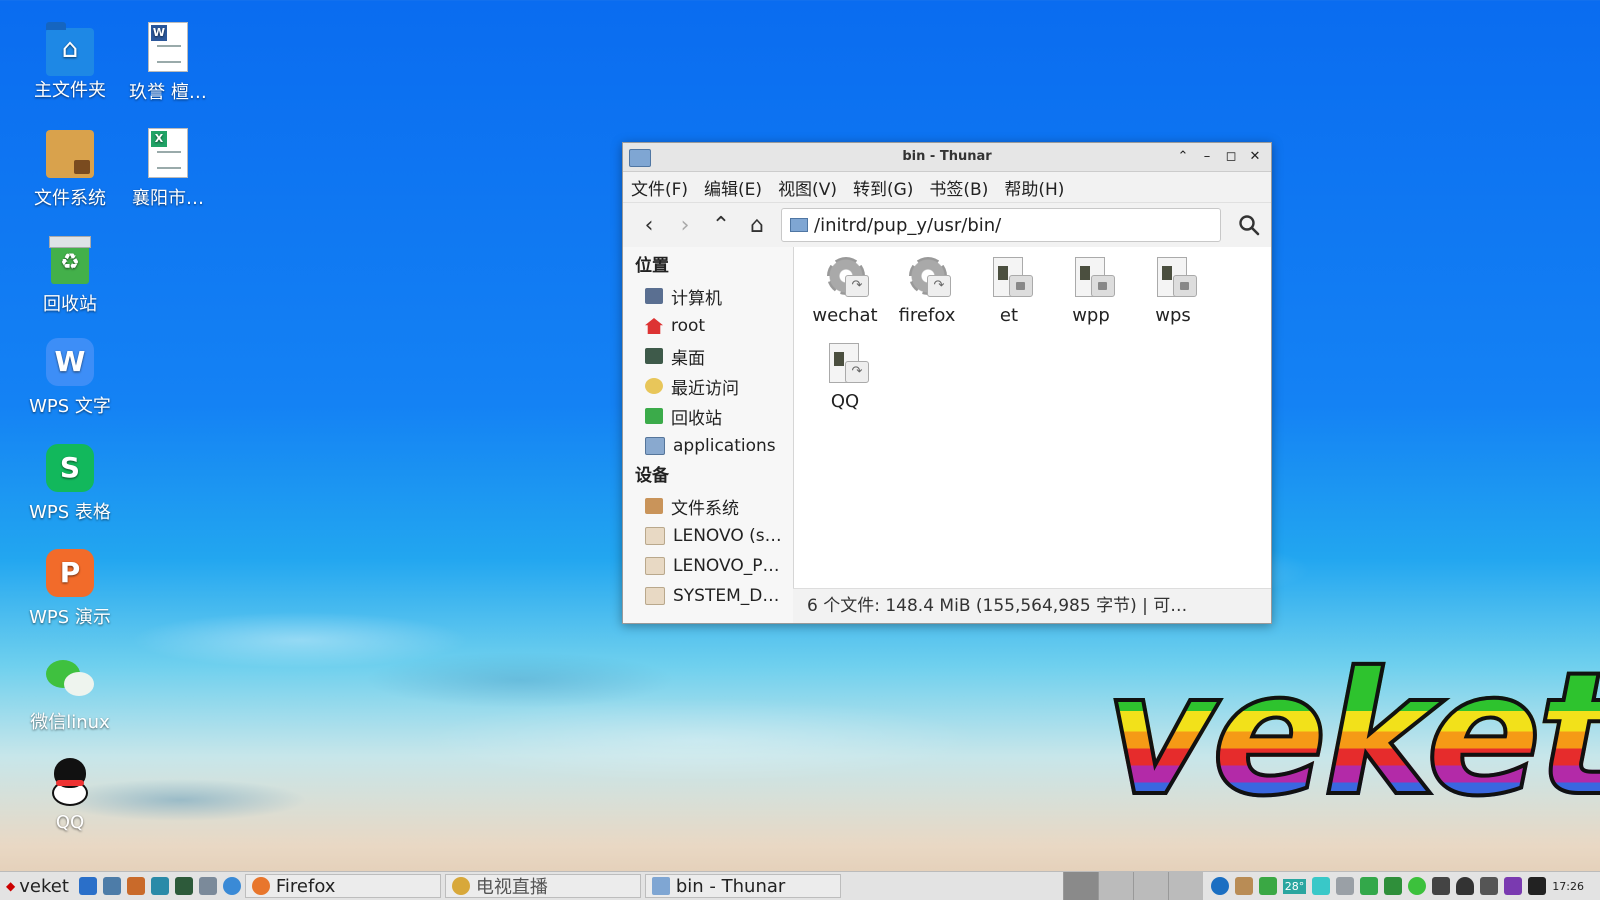  I want to click on power-icon, so click(1489, 886).